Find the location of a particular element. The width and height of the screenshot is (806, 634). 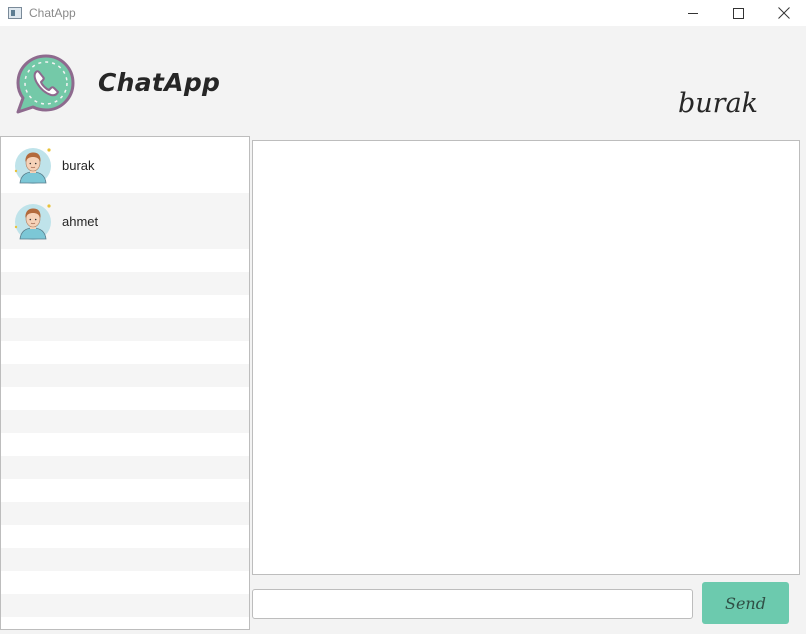

close-icon is located at coordinates (783, 13).